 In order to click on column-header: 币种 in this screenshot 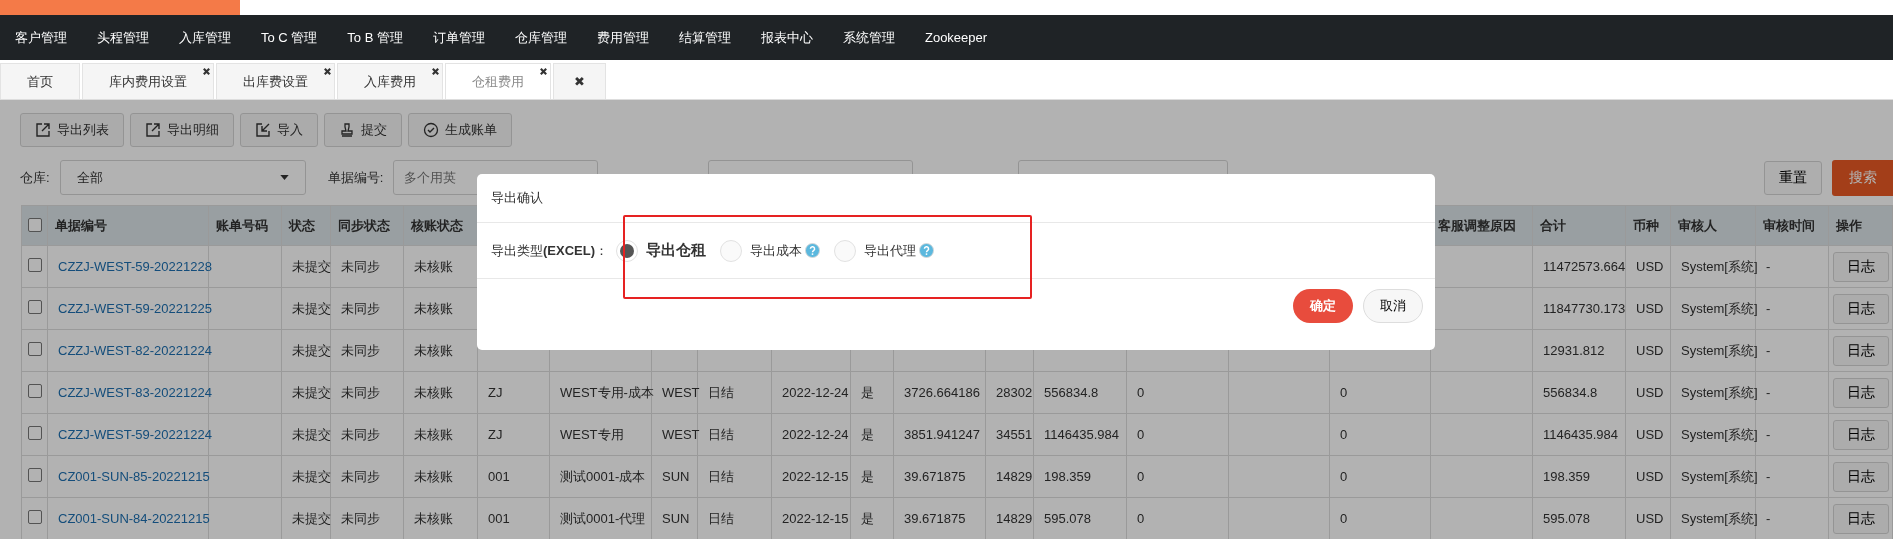, I will do `click(1646, 225)`.